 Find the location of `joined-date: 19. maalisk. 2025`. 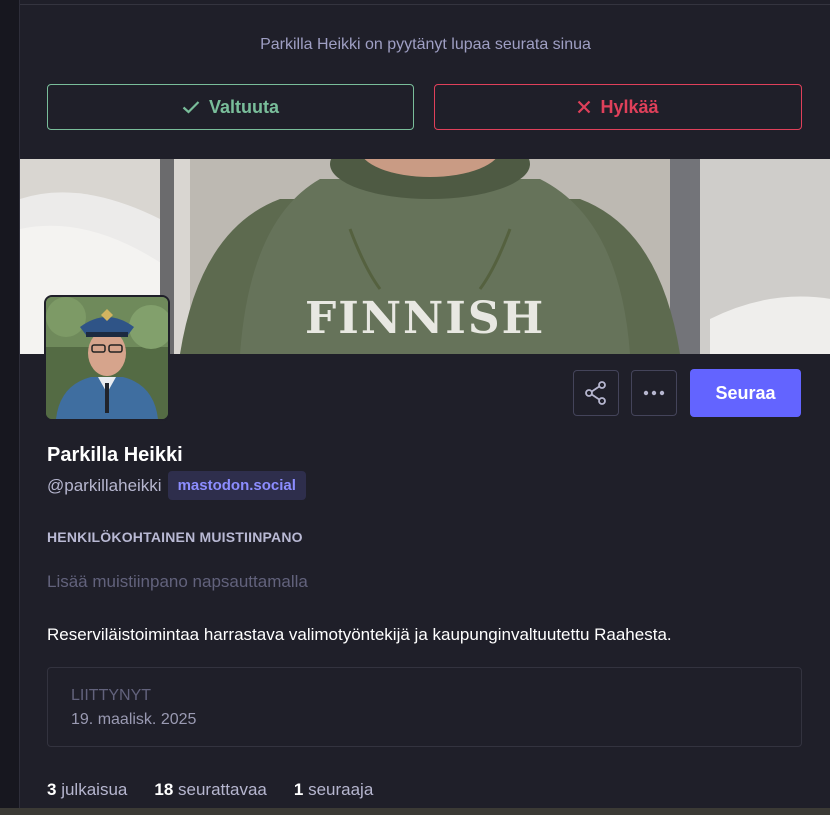

joined-date: 19. maalisk. 2025 is located at coordinates (134, 719).